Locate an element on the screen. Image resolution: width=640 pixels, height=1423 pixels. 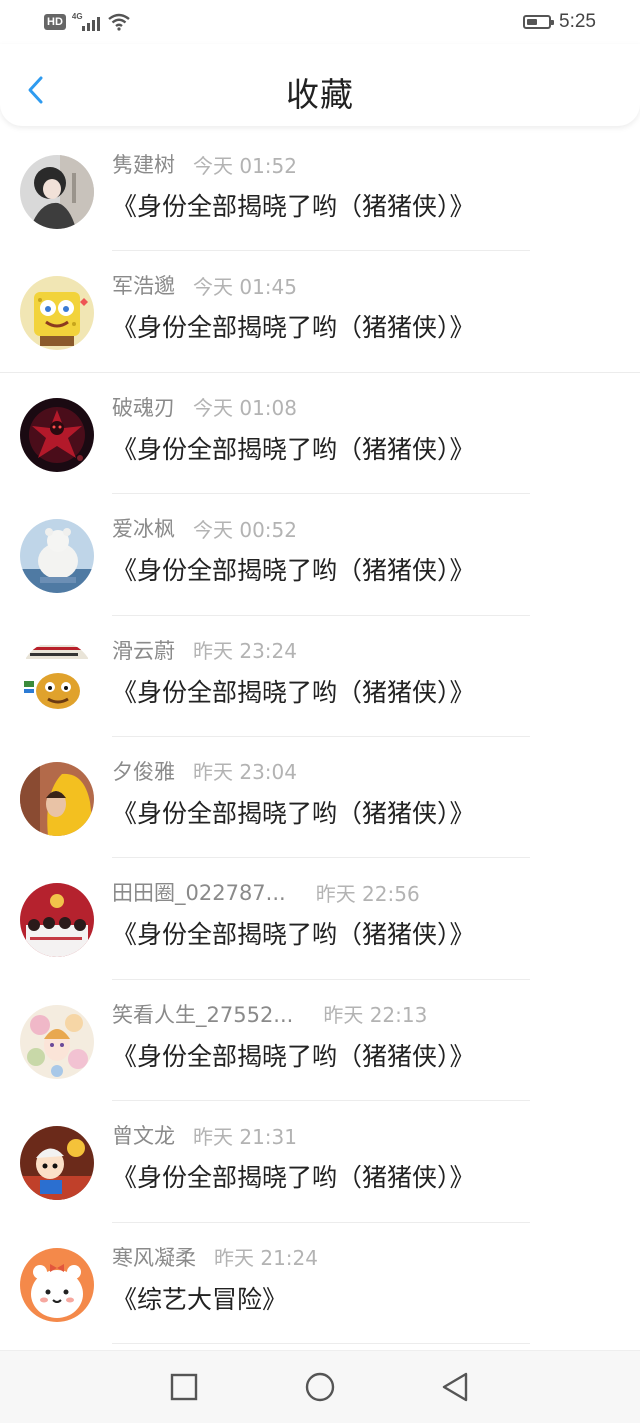
username: 夕俊雅 is located at coordinates (143, 771).